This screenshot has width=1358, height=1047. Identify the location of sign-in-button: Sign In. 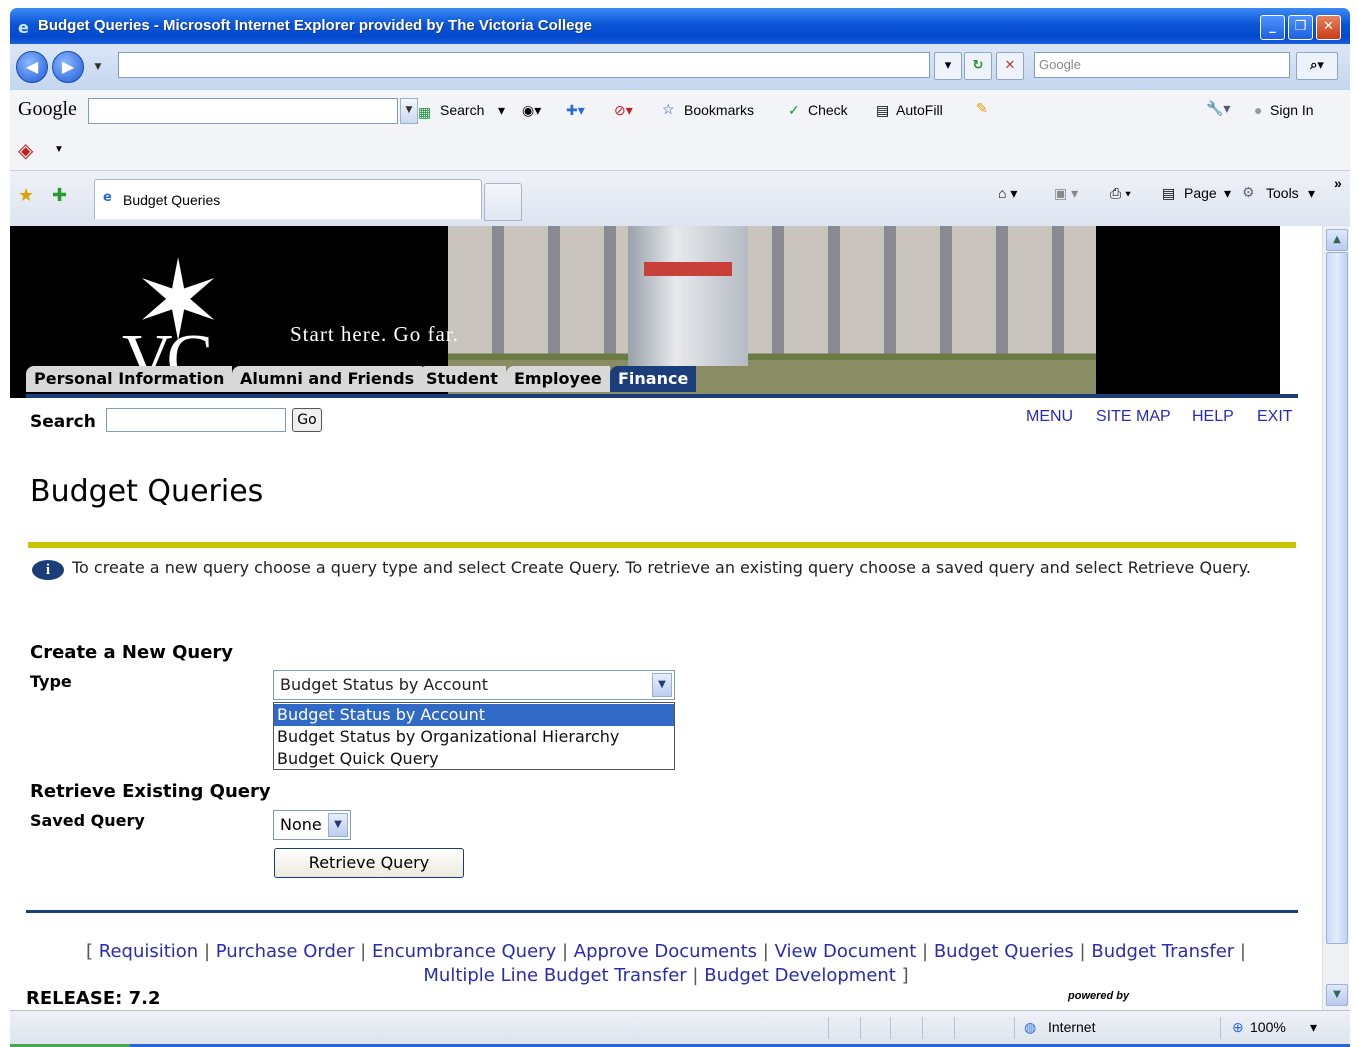
(1292, 110).